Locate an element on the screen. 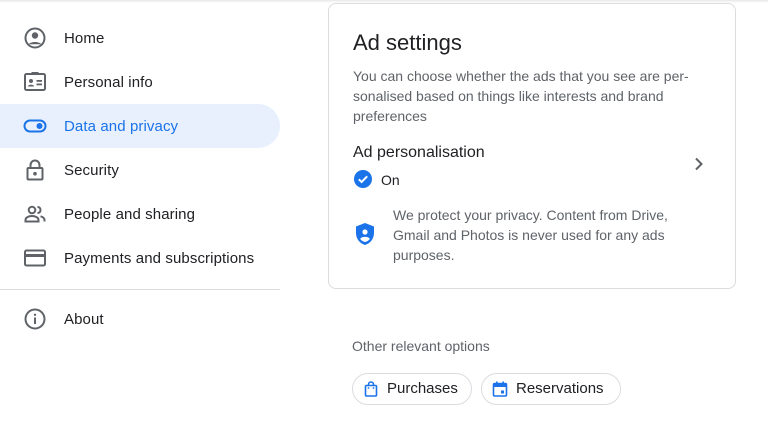 The image size is (768, 438). shopping-bag-icon is located at coordinates (371, 389).